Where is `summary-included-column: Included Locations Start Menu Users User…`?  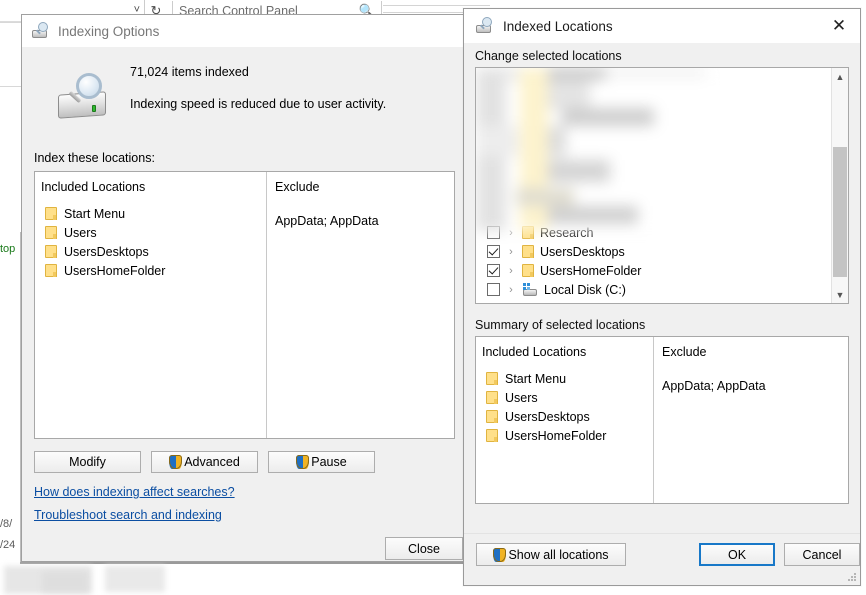
summary-included-column: Included Locations Start Menu Users User… is located at coordinates (565, 420).